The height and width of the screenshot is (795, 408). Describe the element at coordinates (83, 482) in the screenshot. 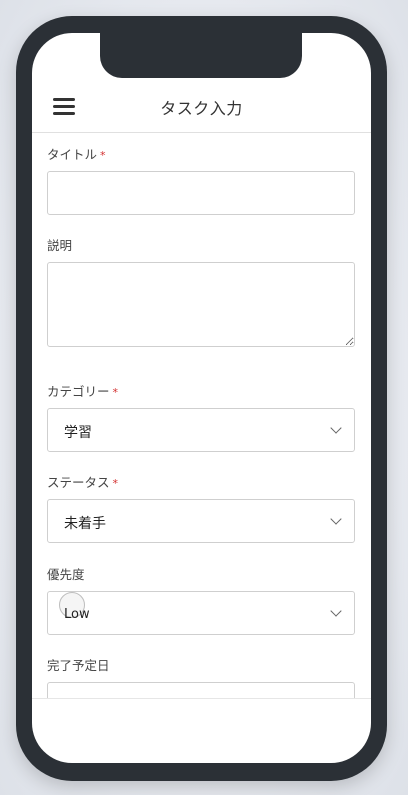

I see `status-label: ステータス *` at that location.